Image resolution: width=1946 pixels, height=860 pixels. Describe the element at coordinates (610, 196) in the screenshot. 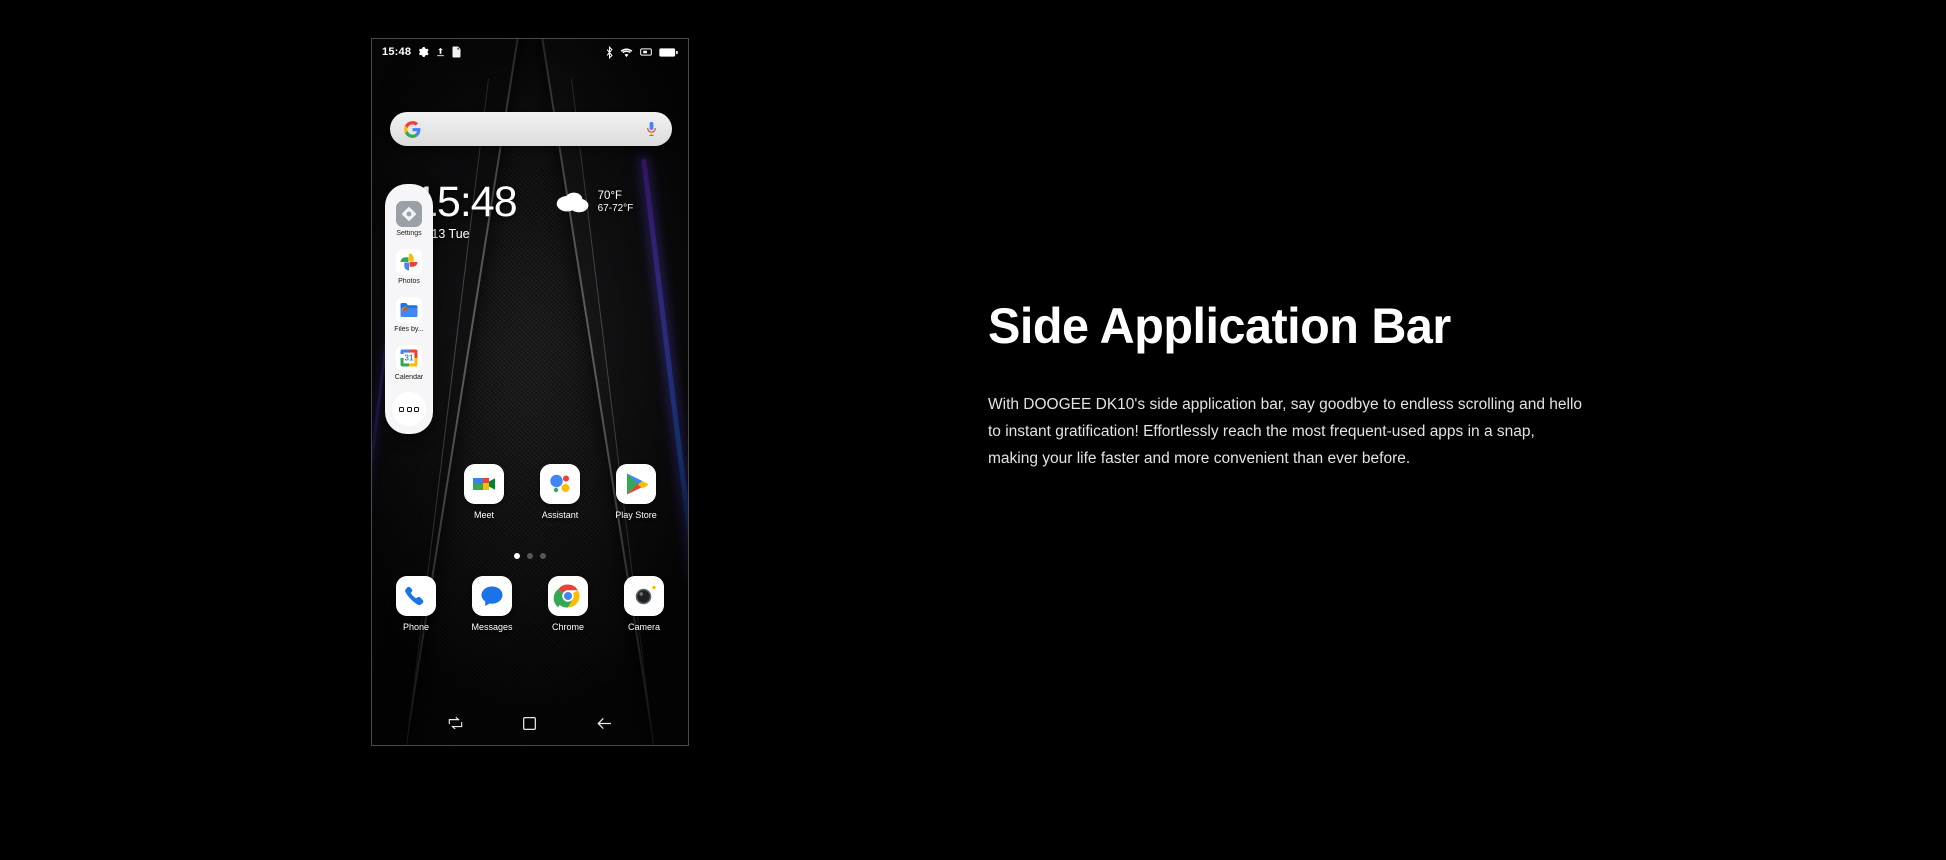

I see `weather-temperature: 70°F` at that location.